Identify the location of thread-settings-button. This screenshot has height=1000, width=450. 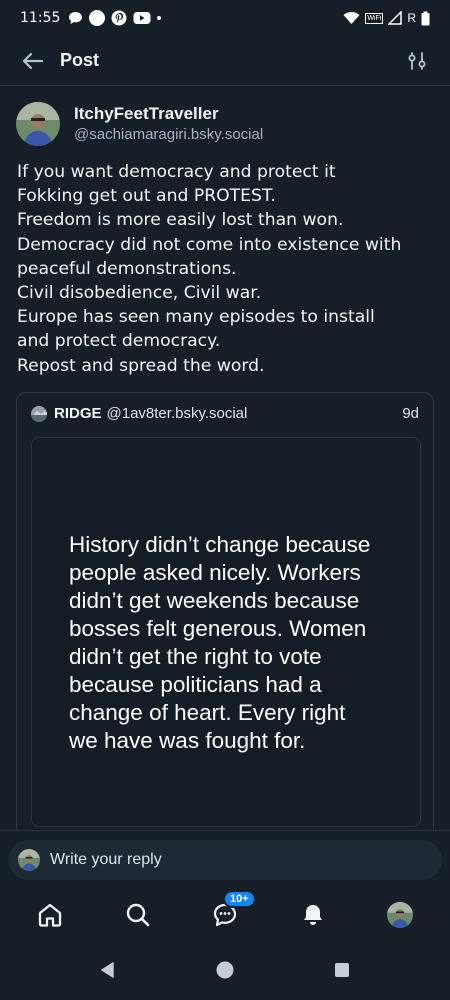
(417, 61).